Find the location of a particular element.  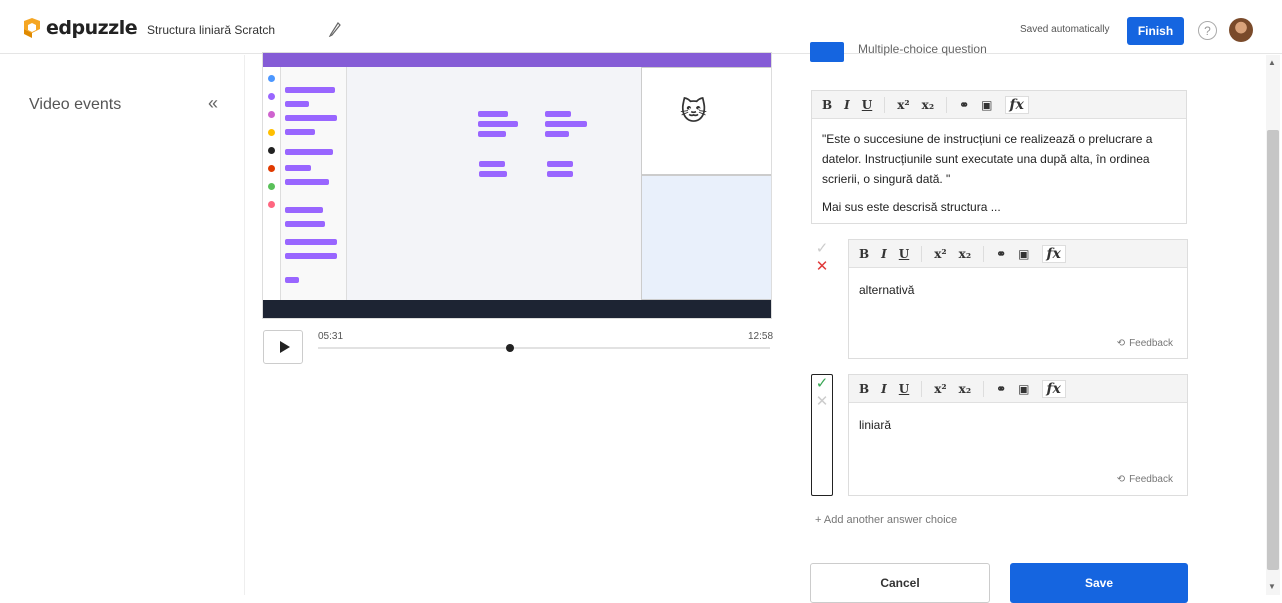

edpuzzle-logo: edpuzzle is located at coordinates (80, 28).